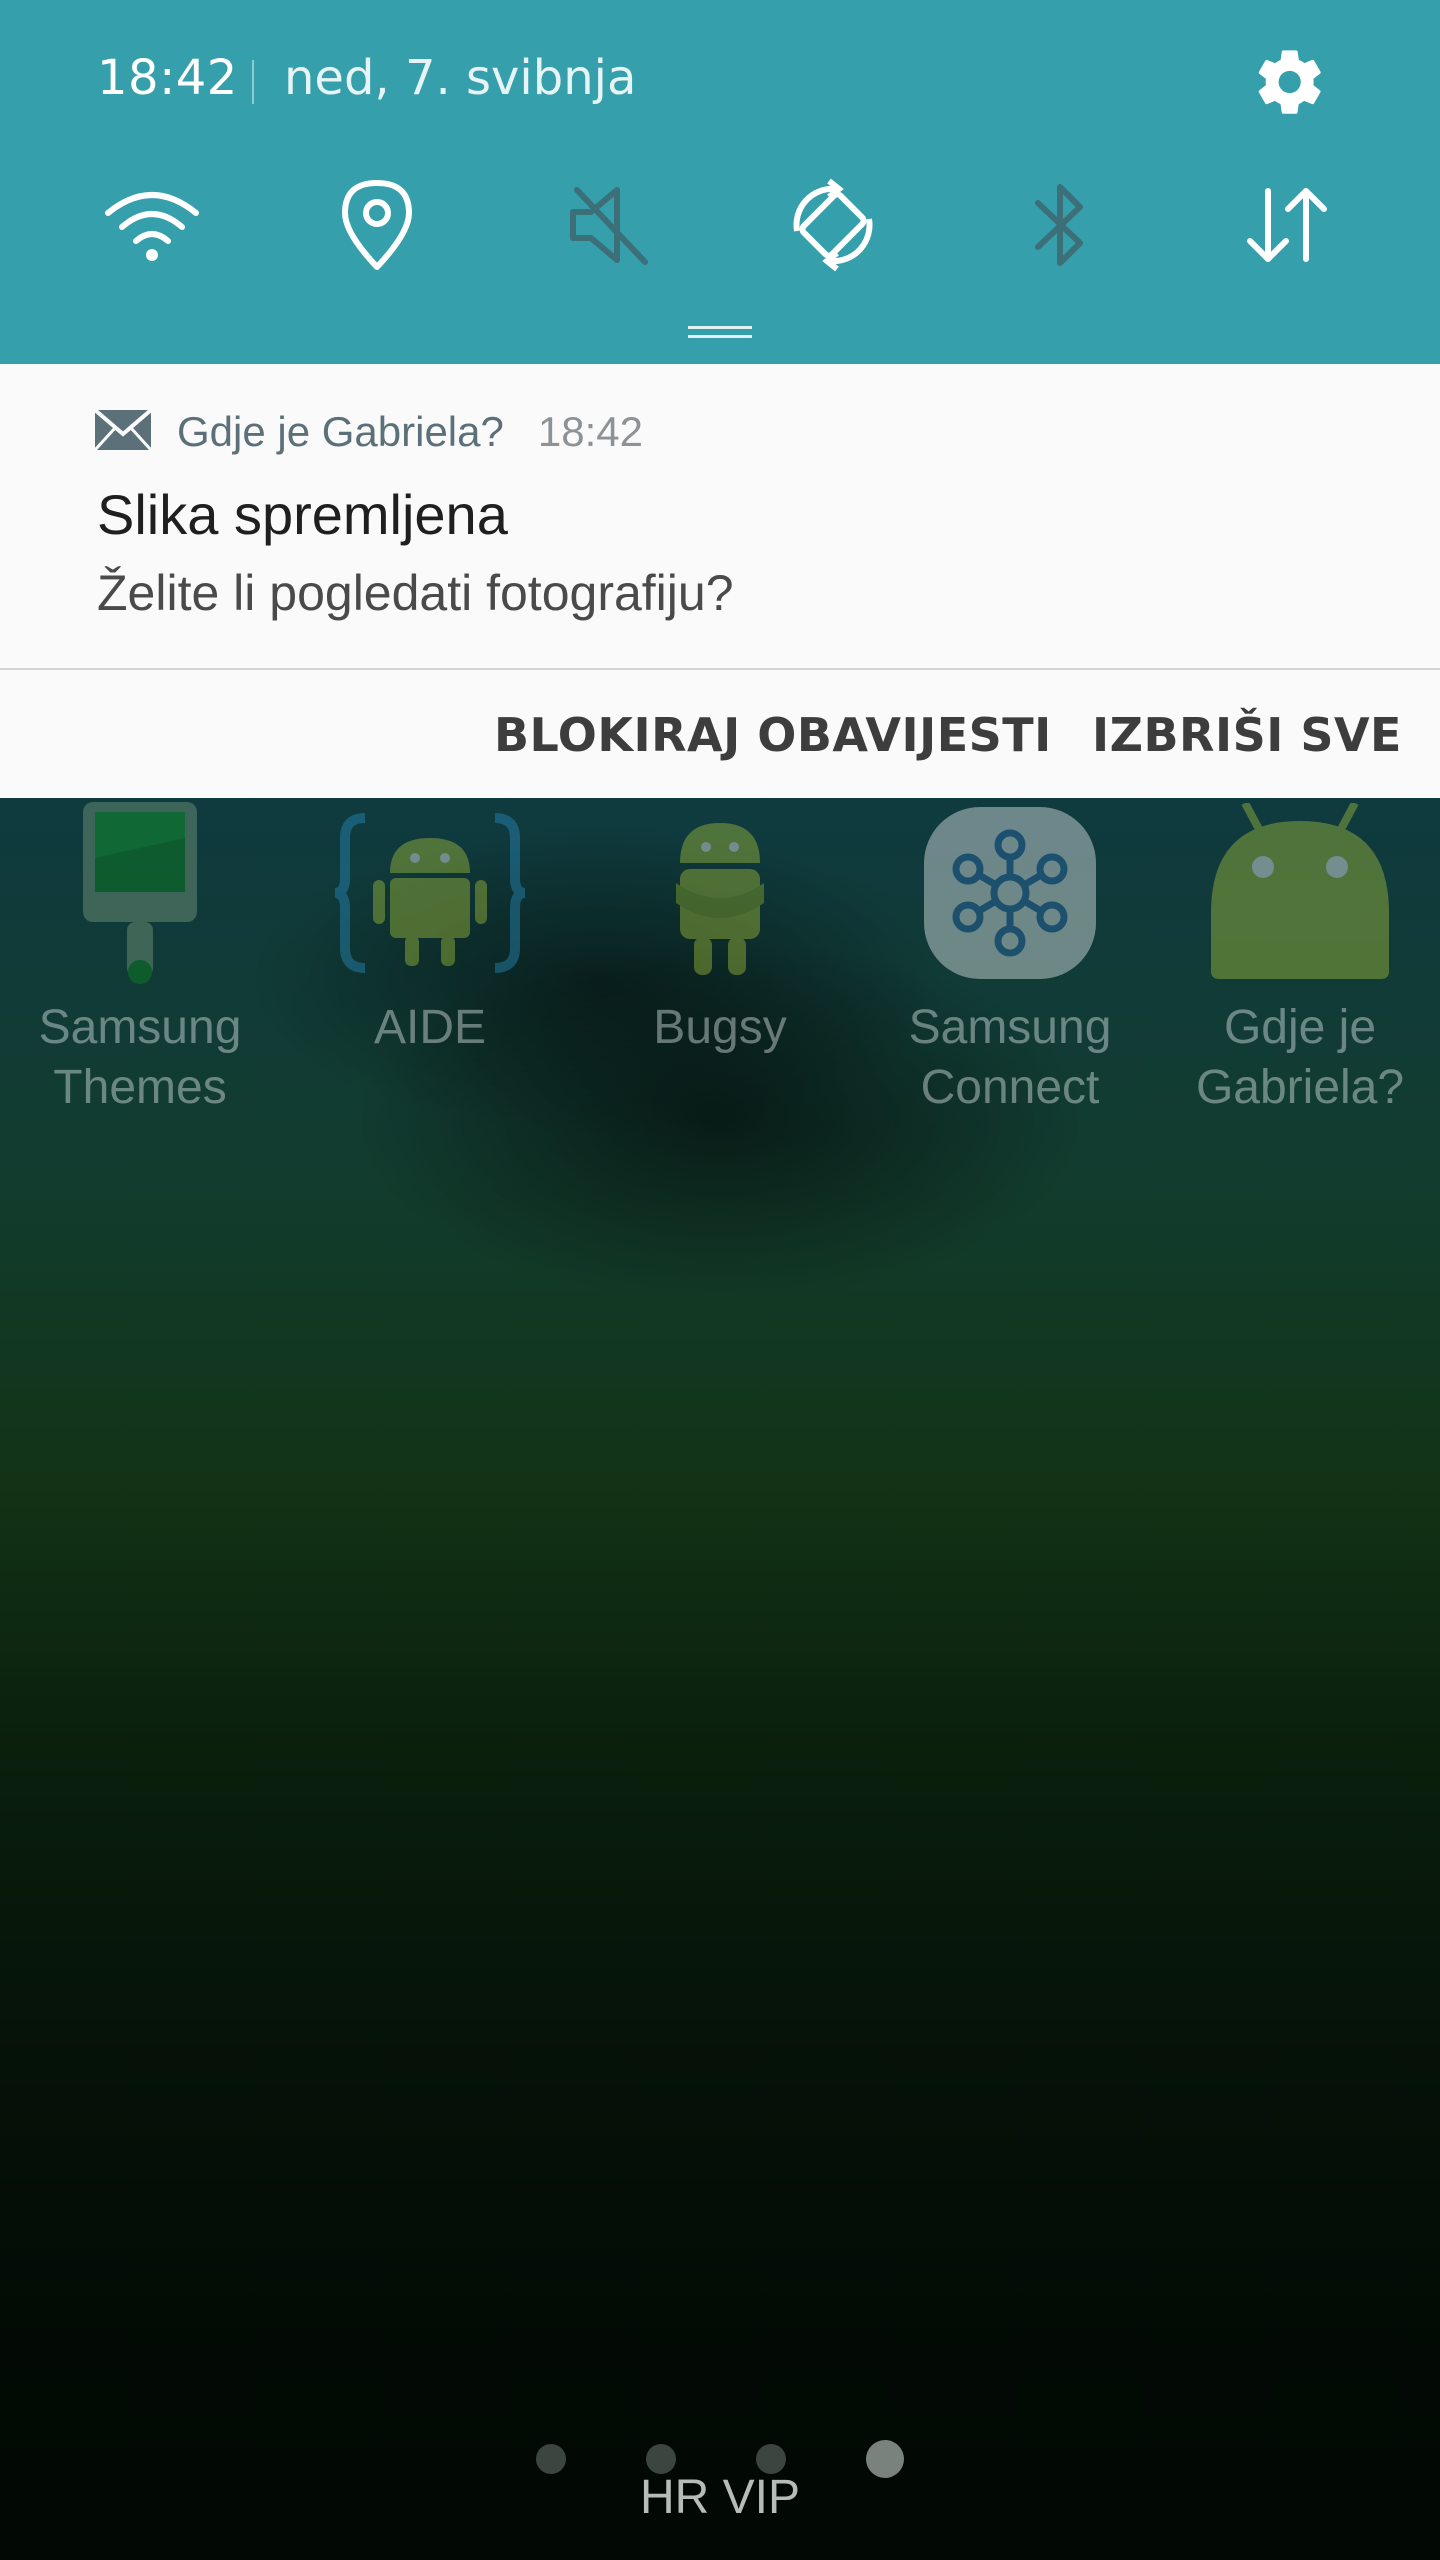 Image resolution: width=1440 pixels, height=2560 pixels. Describe the element at coordinates (1300, 1057) in the screenshot. I see `home-app-label: Gdje je Gabriela?` at that location.